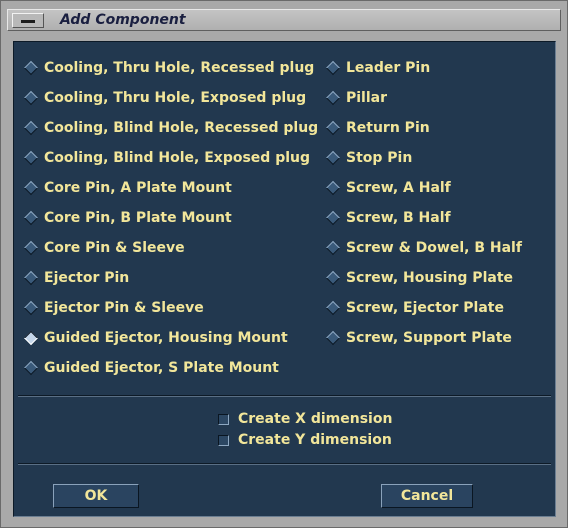 The image size is (568, 528). Describe the element at coordinates (427, 496) in the screenshot. I see `cancel-button: Cancel` at that location.